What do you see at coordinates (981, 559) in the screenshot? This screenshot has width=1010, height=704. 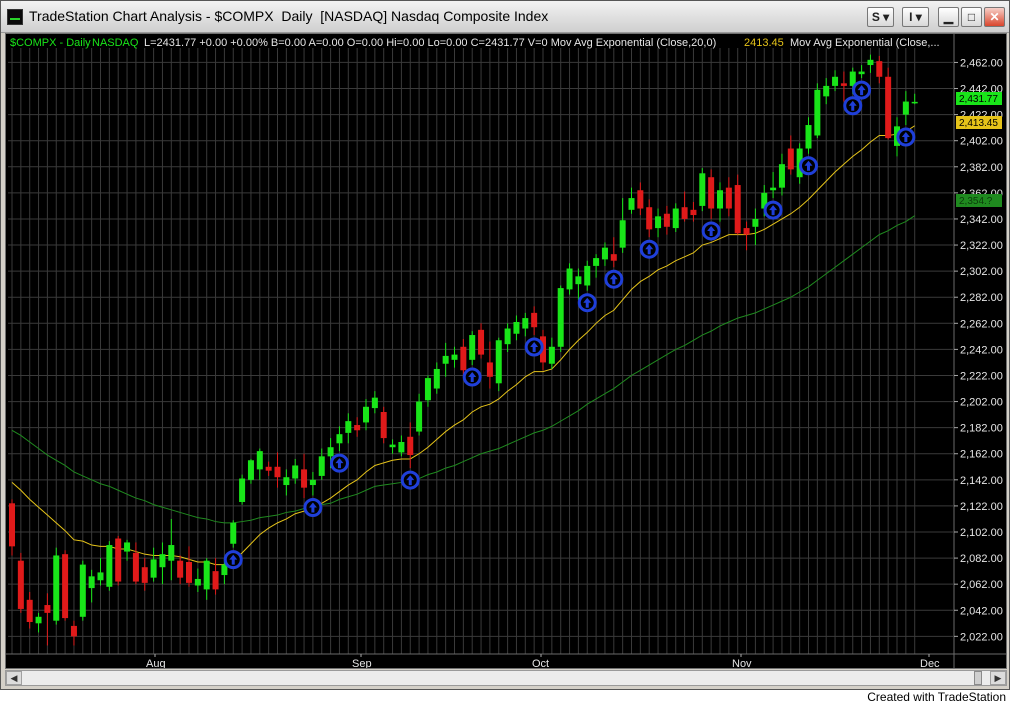 I see `price-tick-label: 2,082.00` at bounding box center [981, 559].